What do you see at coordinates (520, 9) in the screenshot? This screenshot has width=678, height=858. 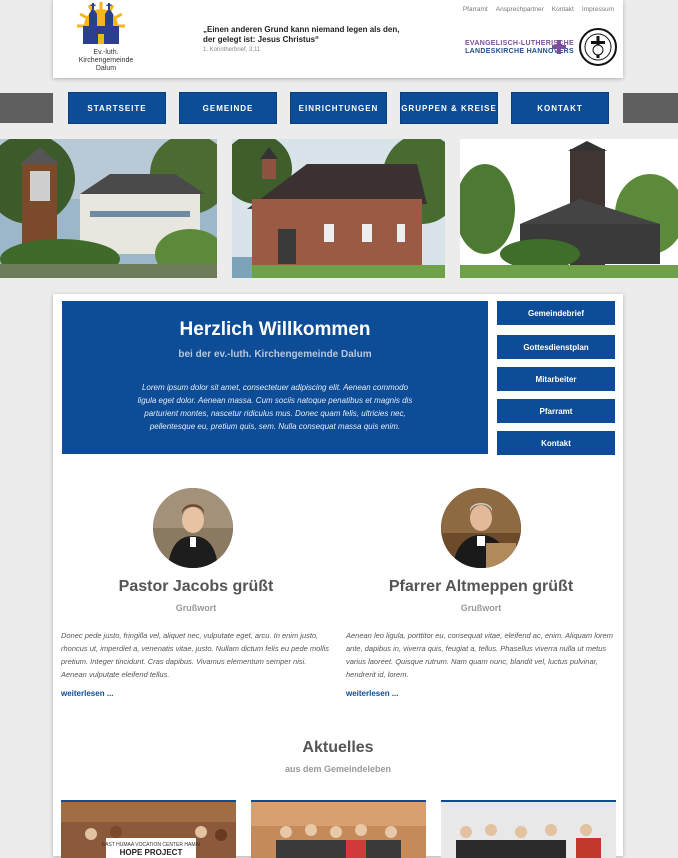 I see `top-link-ansprechpartner: Ansprechpartner` at bounding box center [520, 9].